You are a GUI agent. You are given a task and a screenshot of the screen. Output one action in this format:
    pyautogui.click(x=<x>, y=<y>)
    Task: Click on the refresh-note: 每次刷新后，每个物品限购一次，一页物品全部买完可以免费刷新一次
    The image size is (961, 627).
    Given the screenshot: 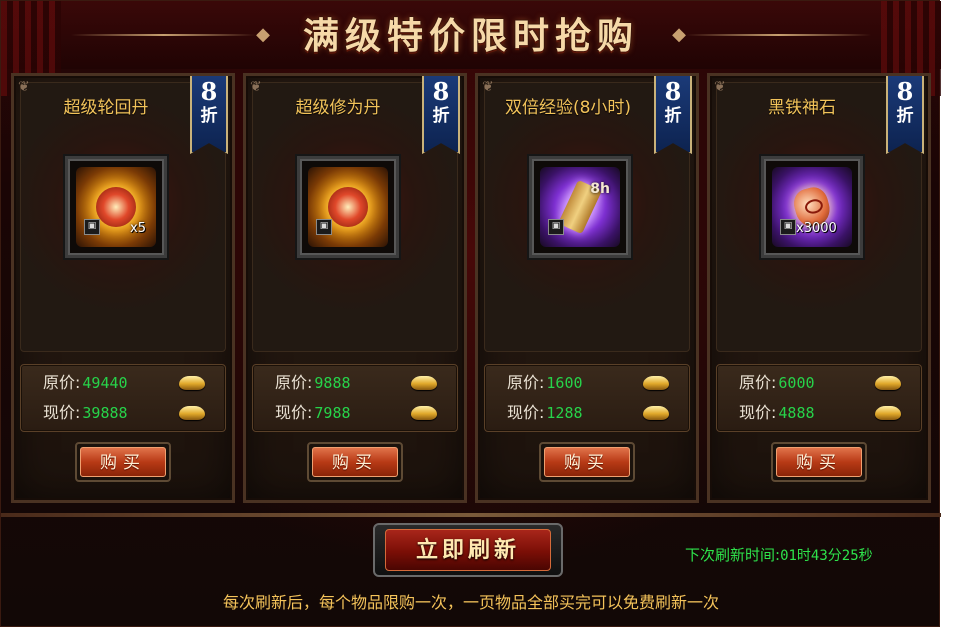 What is the action you would take?
    pyautogui.click(x=470, y=602)
    